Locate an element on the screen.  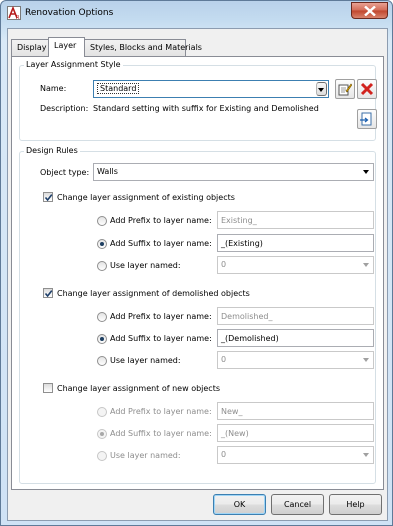
svg-text: R is located at coordinates (18, 17).